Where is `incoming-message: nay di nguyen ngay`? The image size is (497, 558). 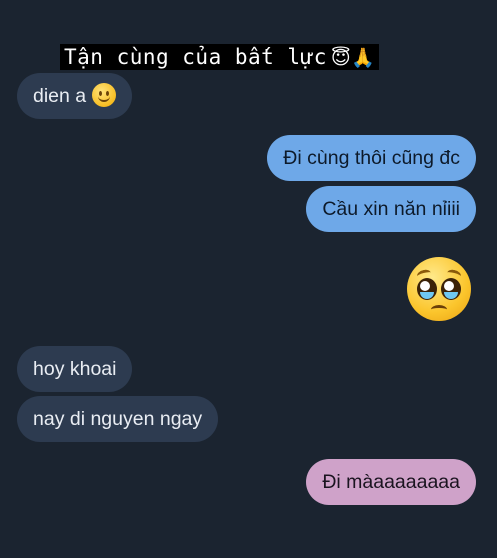
incoming-message: nay di nguyen ngay is located at coordinates (118, 419).